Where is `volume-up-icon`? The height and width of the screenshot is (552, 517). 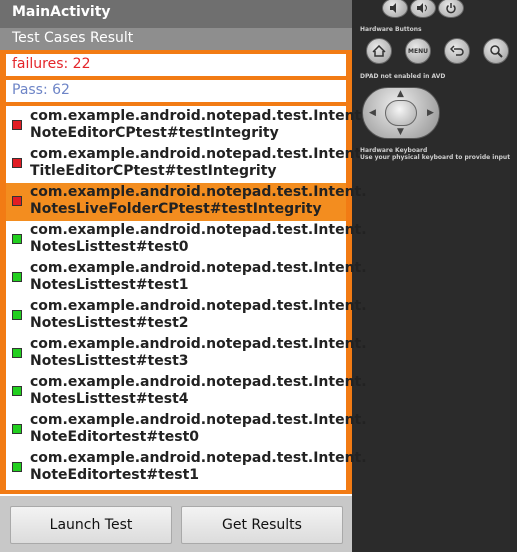
volume-up-icon is located at coordinates (422, 8).